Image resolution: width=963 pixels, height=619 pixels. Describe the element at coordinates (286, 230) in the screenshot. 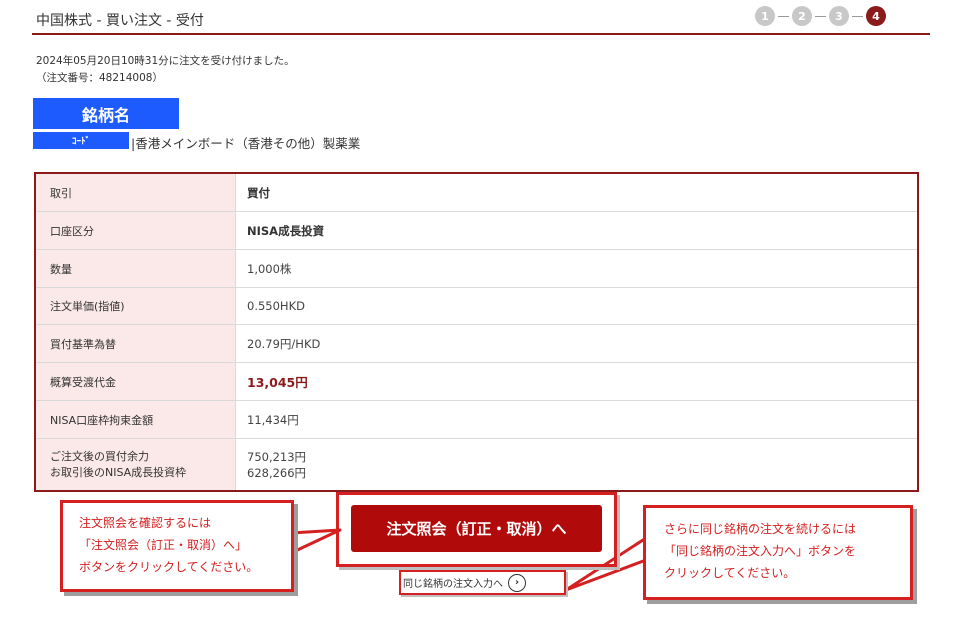

I see `row-value: NISA成長投資` at that location.